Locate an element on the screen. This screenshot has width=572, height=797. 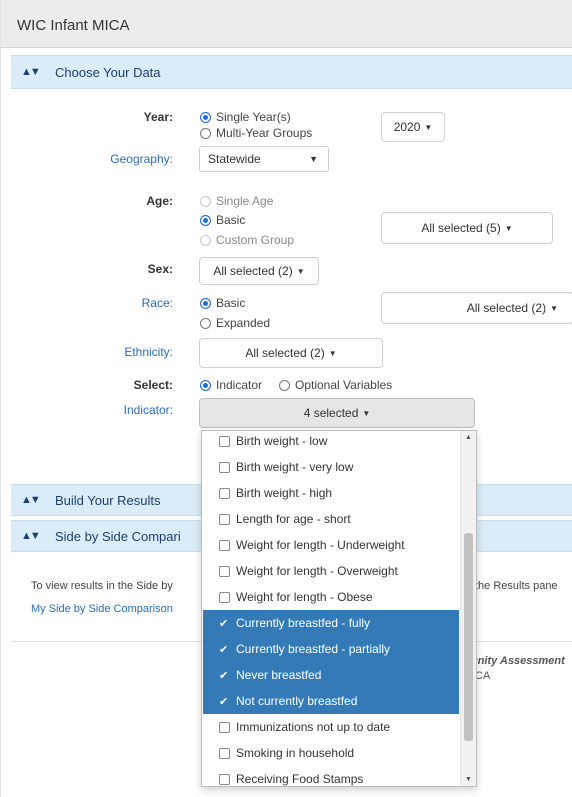
indicator-option: Smoking in household is located at coordinates (331, 753).